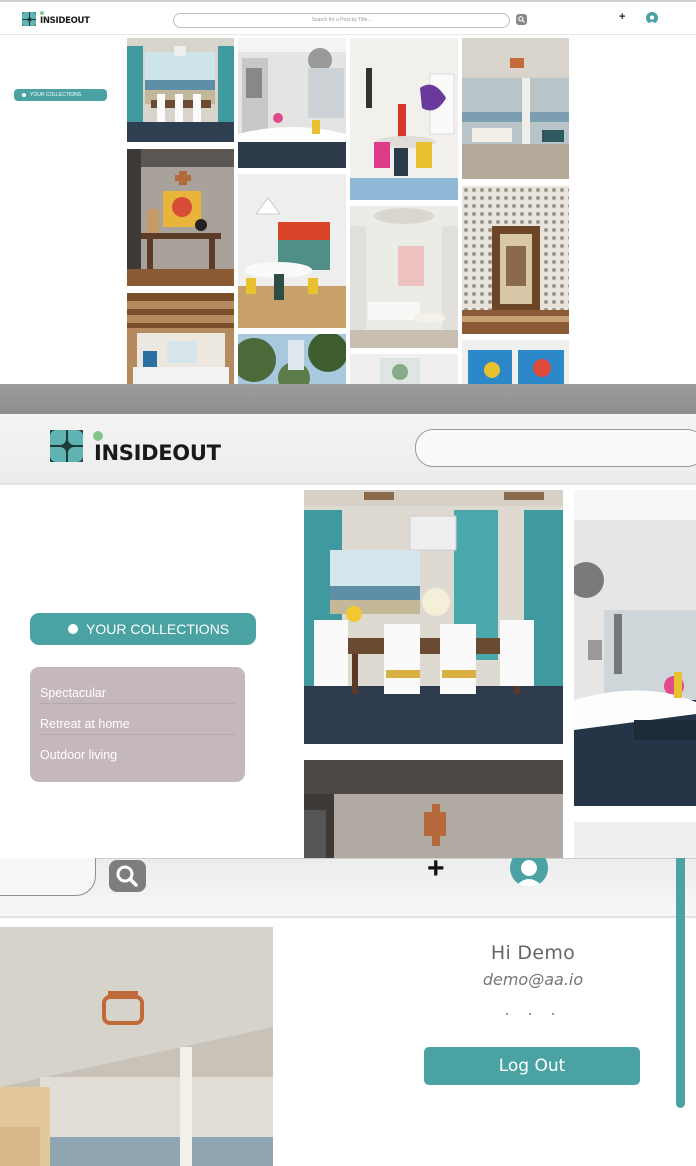  I want to click on colorful-art, so click(515, 362).